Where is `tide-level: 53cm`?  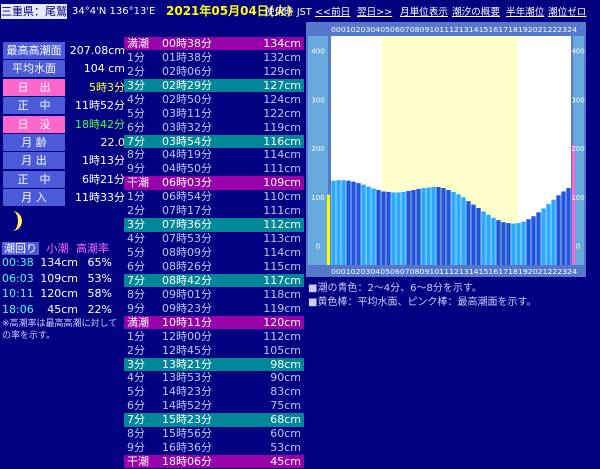
tide-level: 53cm is located at coordinates (285, 448).